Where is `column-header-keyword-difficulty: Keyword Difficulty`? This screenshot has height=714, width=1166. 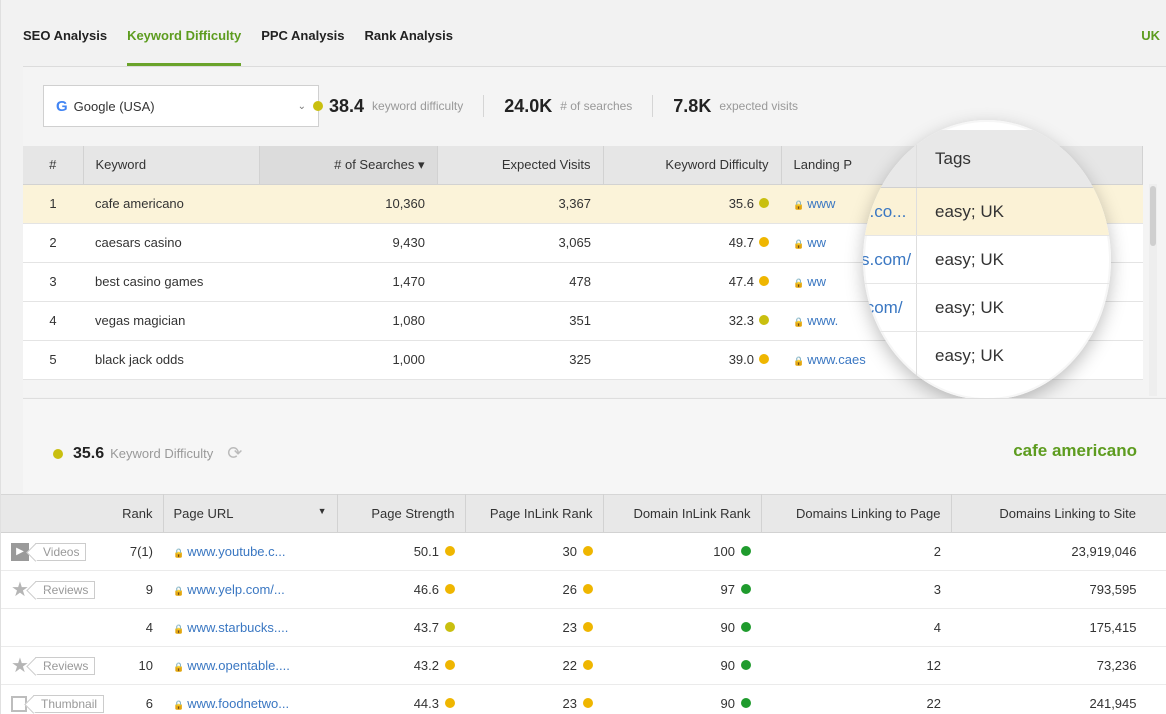
column-header-keyword-difficulty: Keyword Difficulty is located at coordinates (692, 165).